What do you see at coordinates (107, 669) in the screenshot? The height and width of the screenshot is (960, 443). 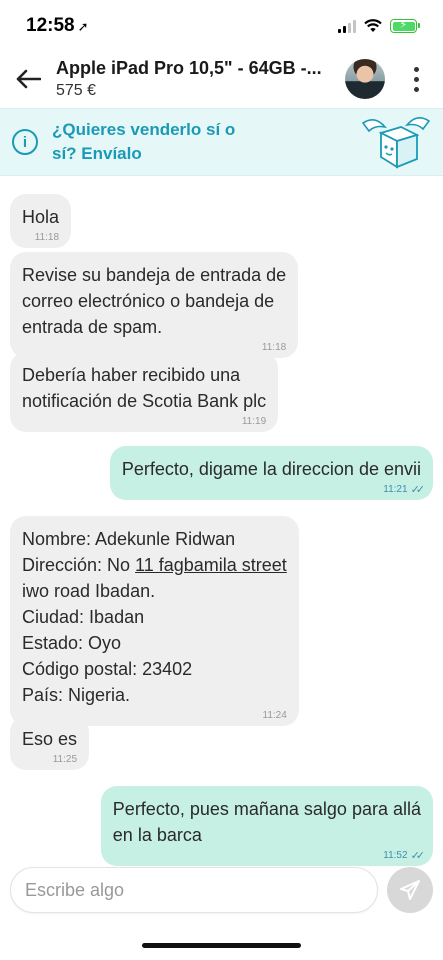 I see `message-text-line: Código postal: 23402` at bounding box center [107, 669].